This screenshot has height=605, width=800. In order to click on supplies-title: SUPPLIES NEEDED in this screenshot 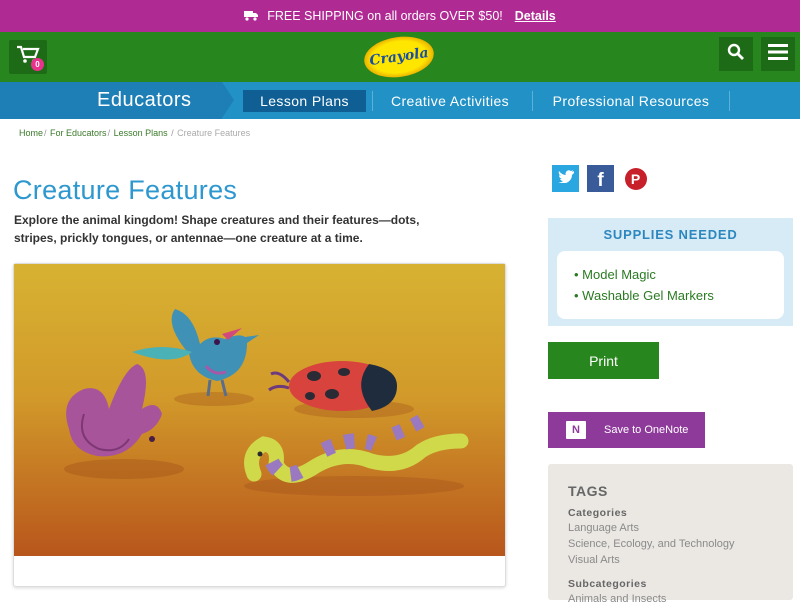, I will do `click(670, 234)`.